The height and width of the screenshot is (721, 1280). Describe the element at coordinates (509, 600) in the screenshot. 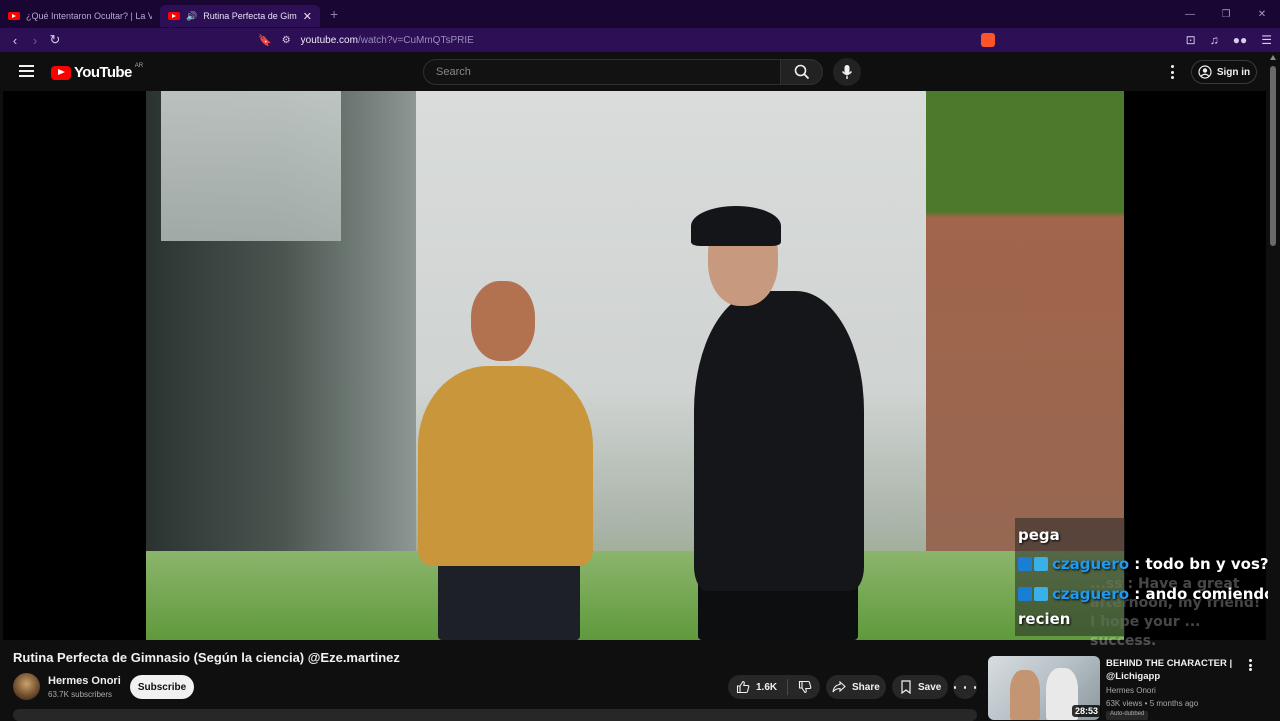

I see `person-left-legs` at that location.